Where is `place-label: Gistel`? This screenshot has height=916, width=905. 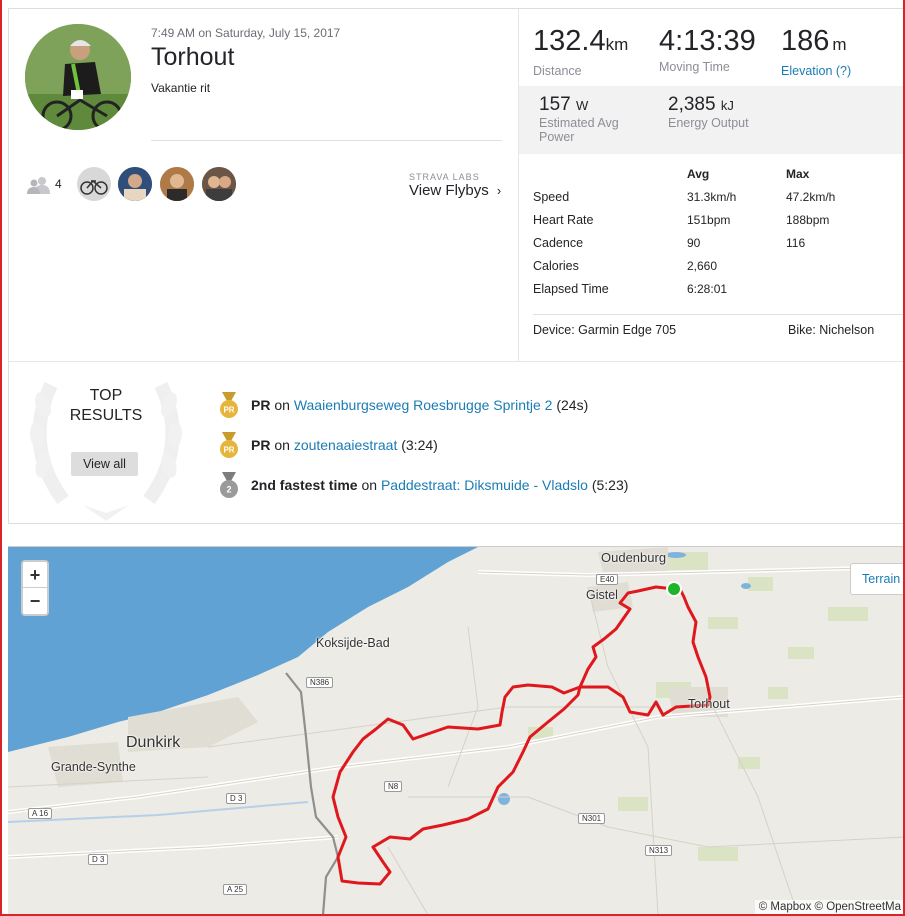 place-label: Gistel is located at coordinates (602, 595).